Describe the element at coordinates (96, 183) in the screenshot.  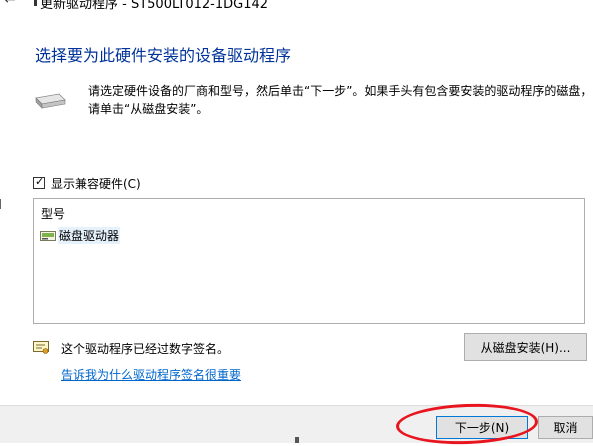
I see `compatible-hardware-label: 显示兼容硬件(C)` at that location.